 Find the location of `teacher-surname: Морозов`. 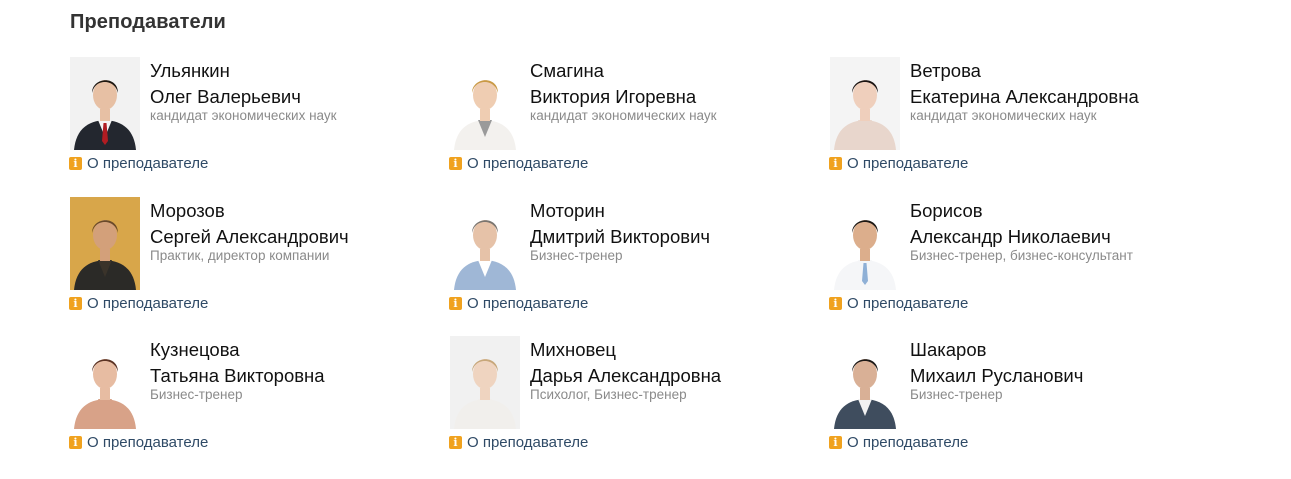

teacher-surname: Морозов is located at coordinates (187, 210).